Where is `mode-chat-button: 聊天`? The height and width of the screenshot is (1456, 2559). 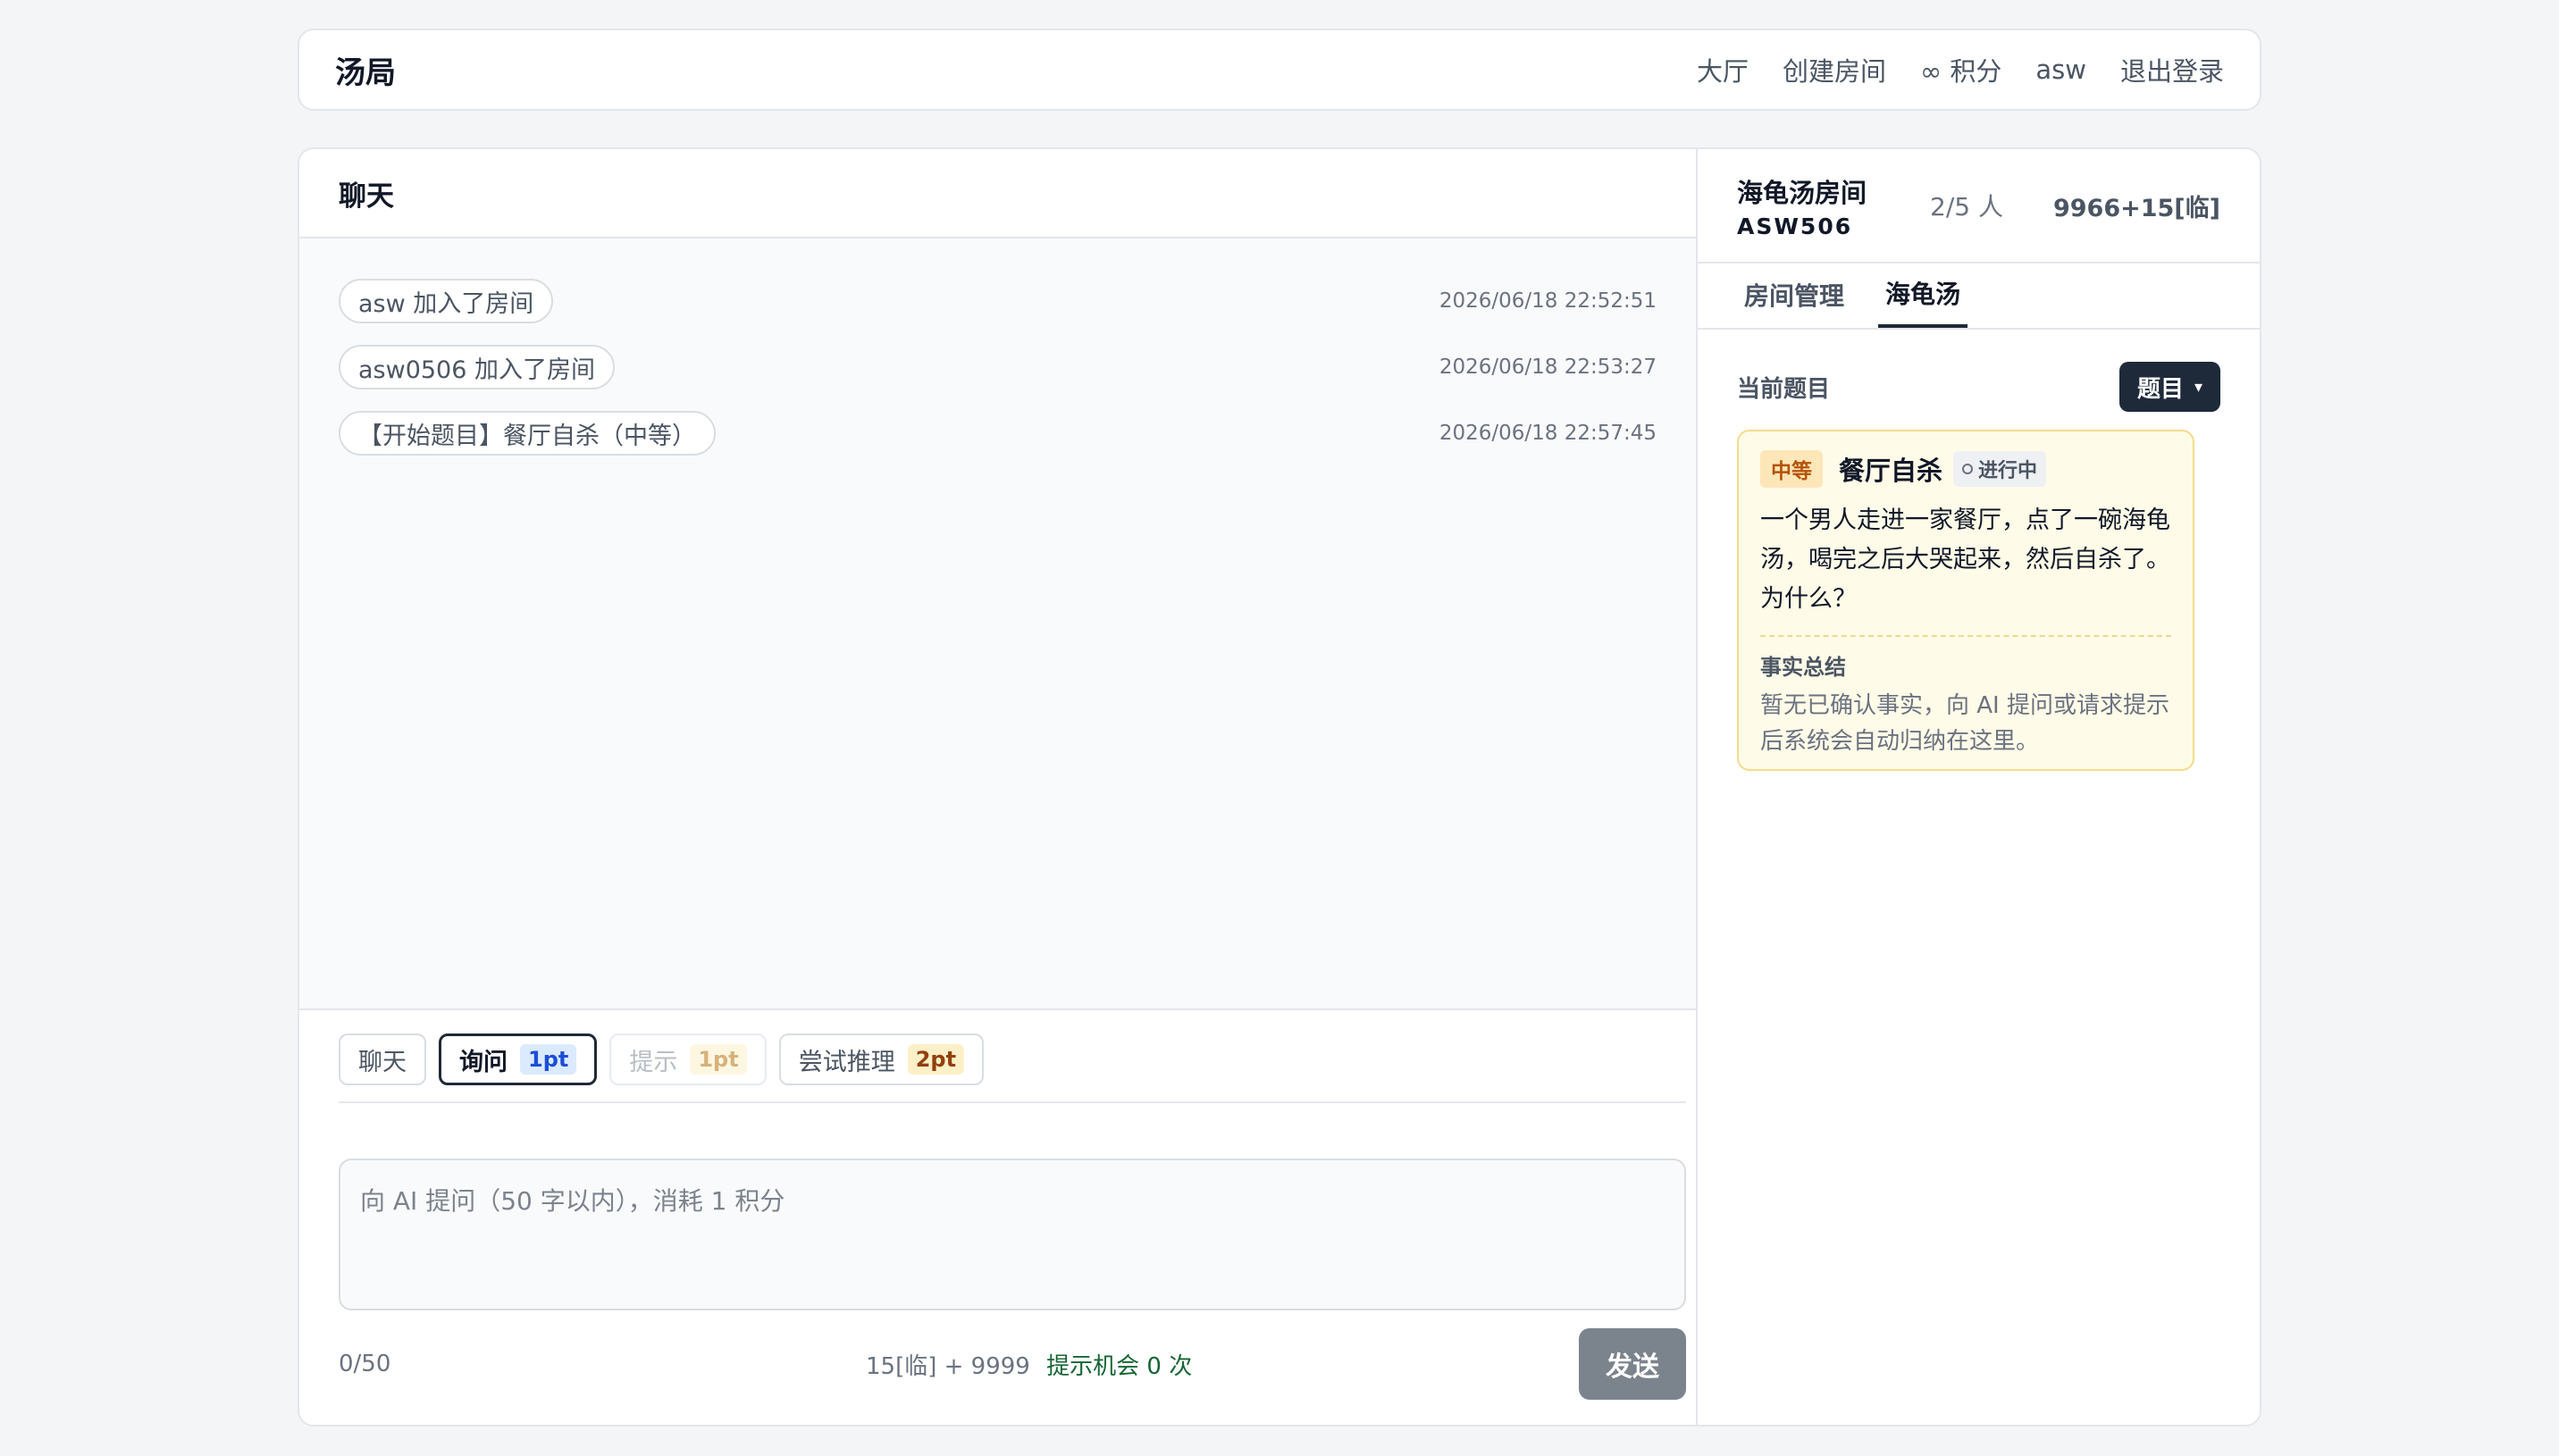 mode-chat-button: 聊天 is located at coordinates (382, 1059).